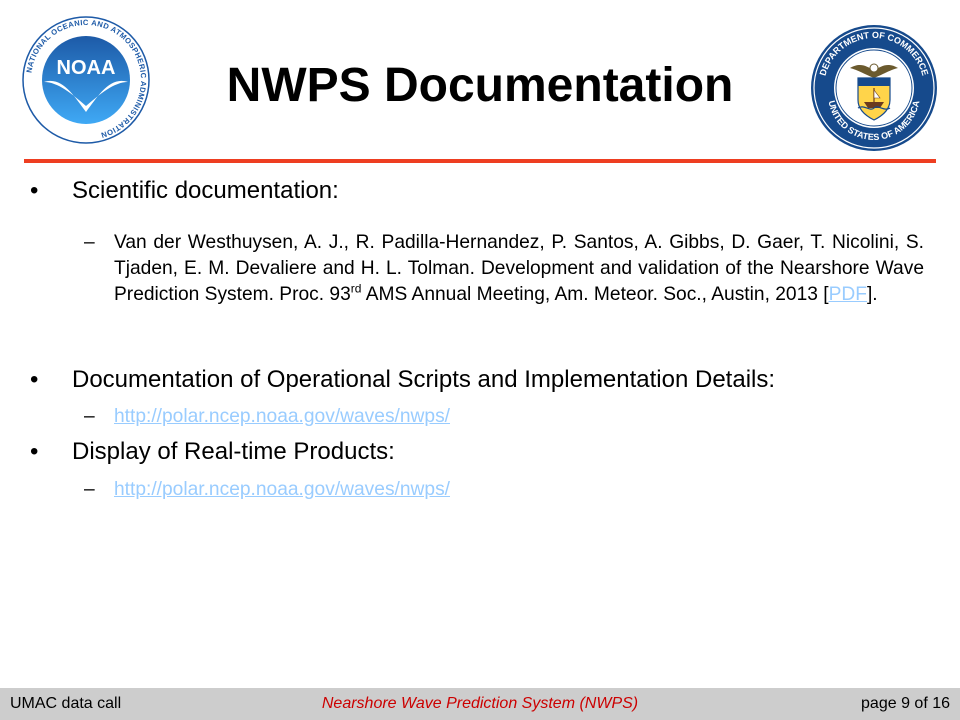 The image size is (960, 720). What do you see at coordinates (848, 294) in the screenshot?
I see `pdf-link: PDF` at bounding box center [848, 294].